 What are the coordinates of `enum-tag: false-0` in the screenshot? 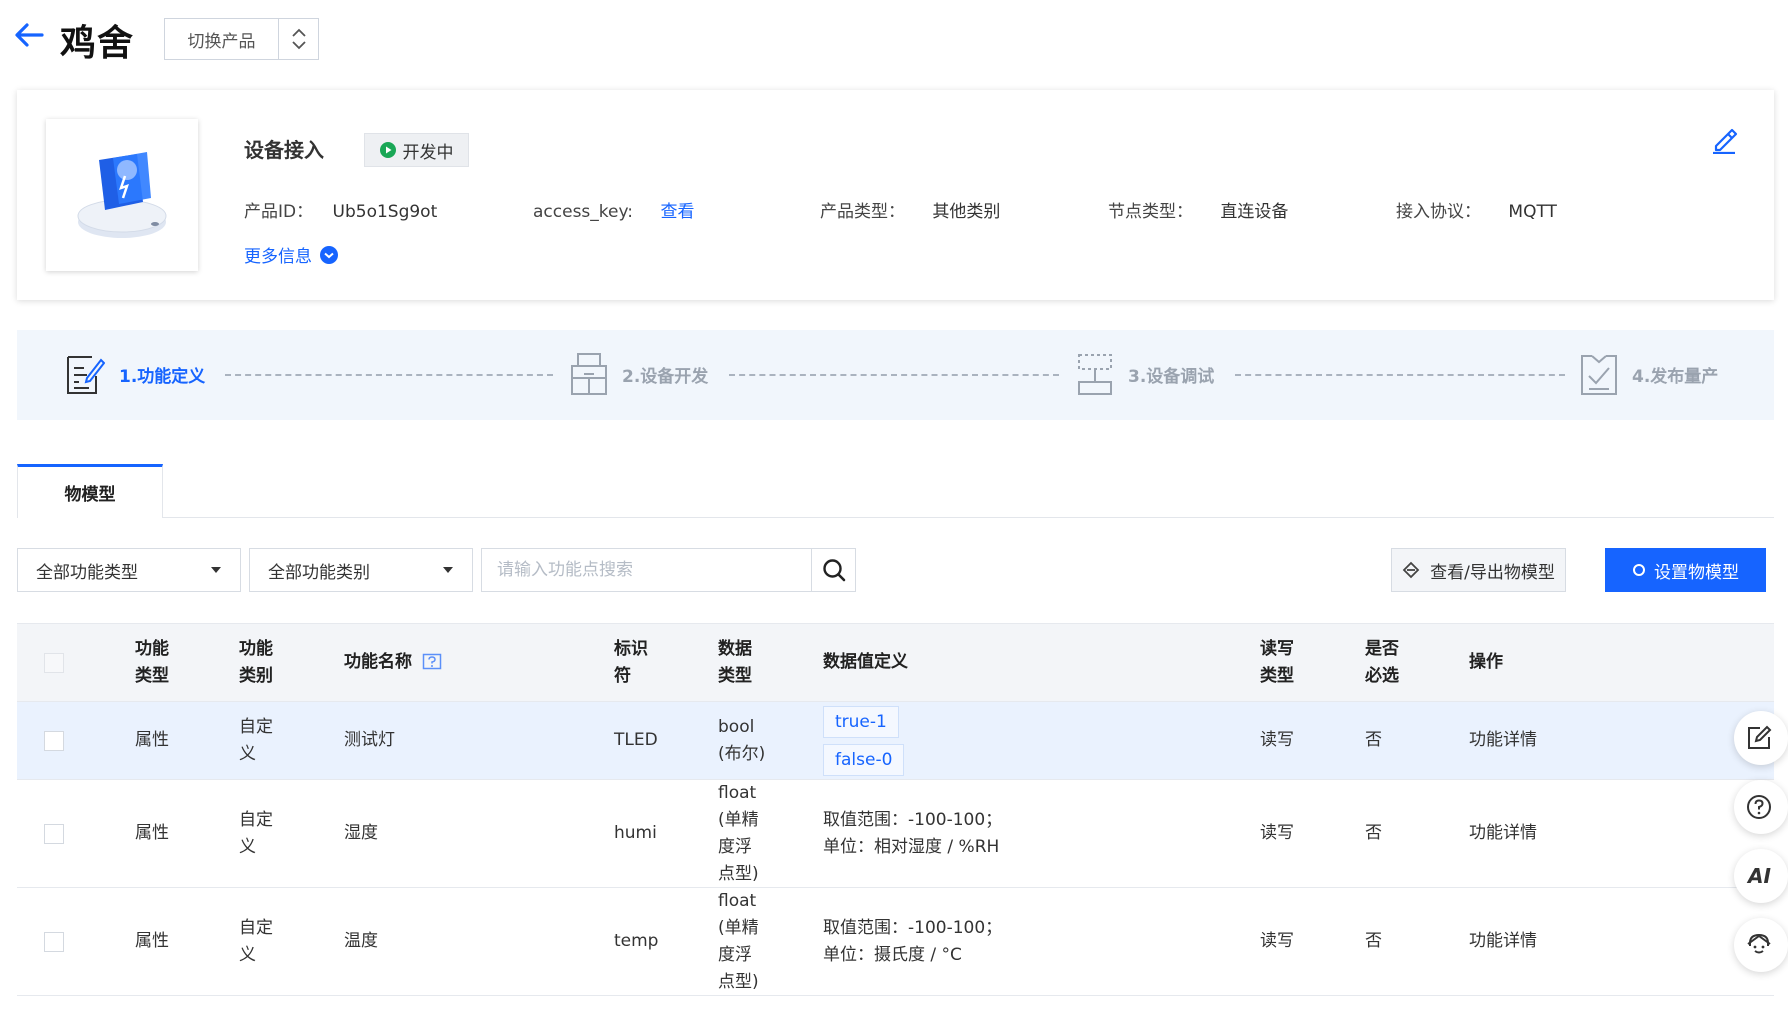 It's located at (864, 759).